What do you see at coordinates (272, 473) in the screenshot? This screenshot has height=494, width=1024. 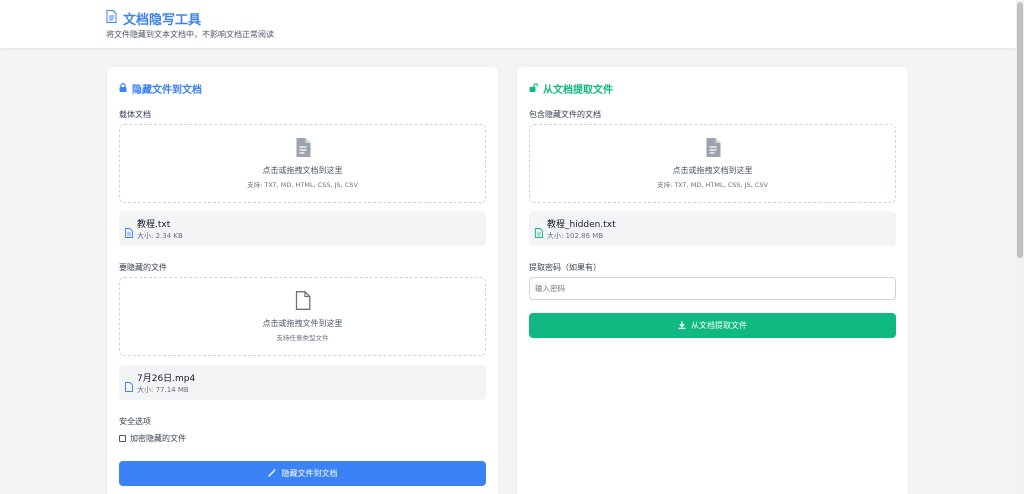 I see `magic-wand-icon` at bounding box center [272, 473].